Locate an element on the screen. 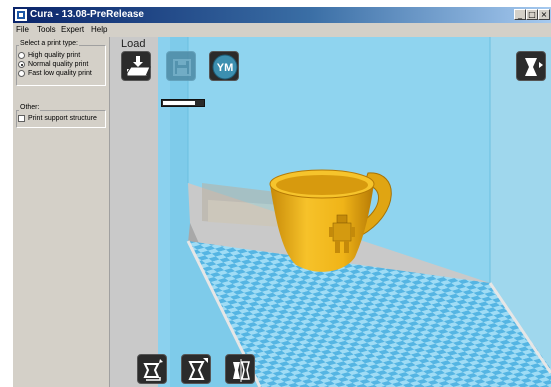 The image size is (551, 387). rotate-tool-button is located at coordinates (152, 369).